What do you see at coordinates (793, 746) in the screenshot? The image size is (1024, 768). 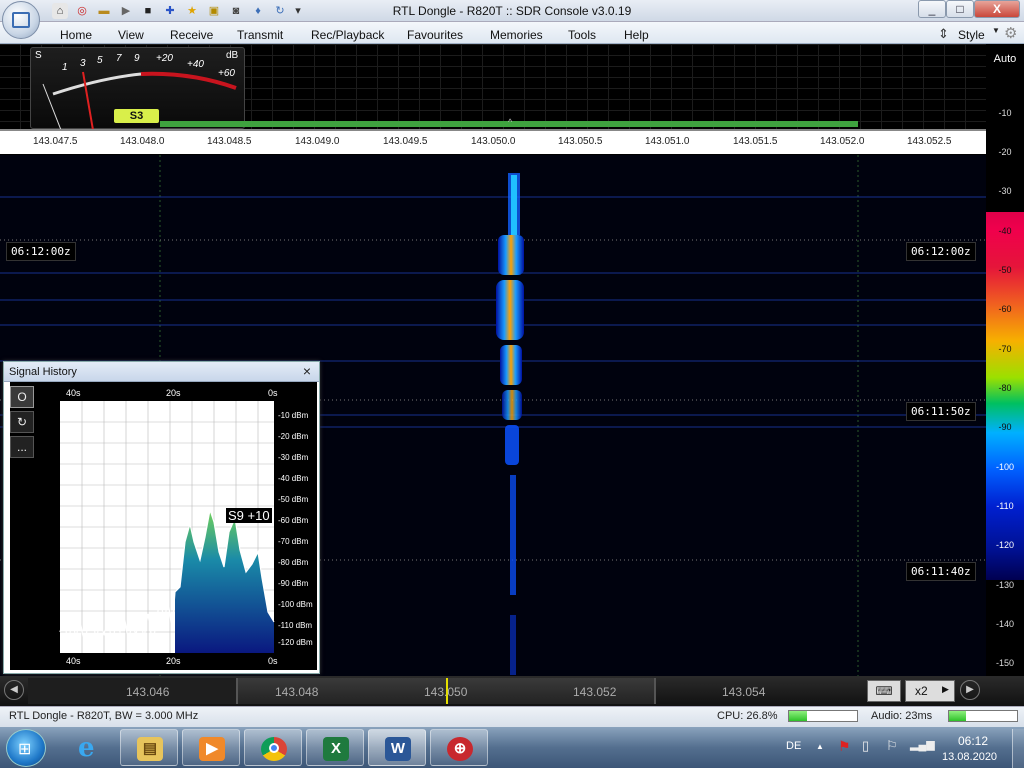 I see `language-indicator: DE` at bounding box center [793, 746].